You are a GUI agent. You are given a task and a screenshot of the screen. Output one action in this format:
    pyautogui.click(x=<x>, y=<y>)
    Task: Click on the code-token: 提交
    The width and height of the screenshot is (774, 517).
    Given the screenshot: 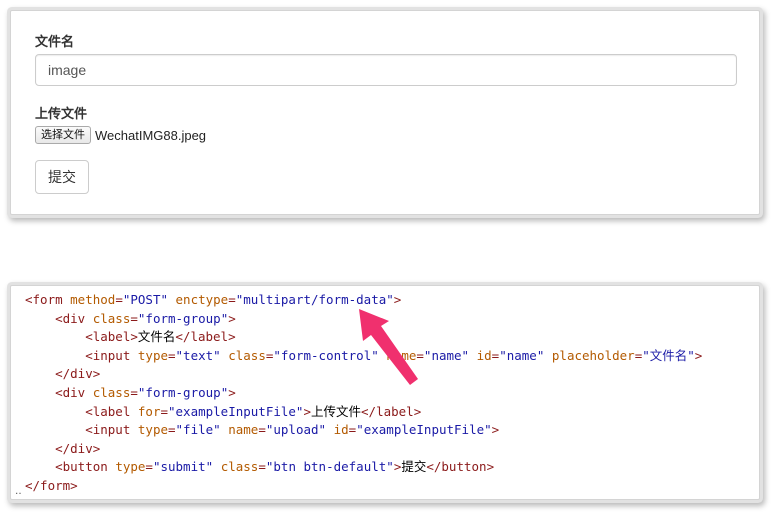 What is the action you would take?
    pyautogui.click(x=414, y=467)
    